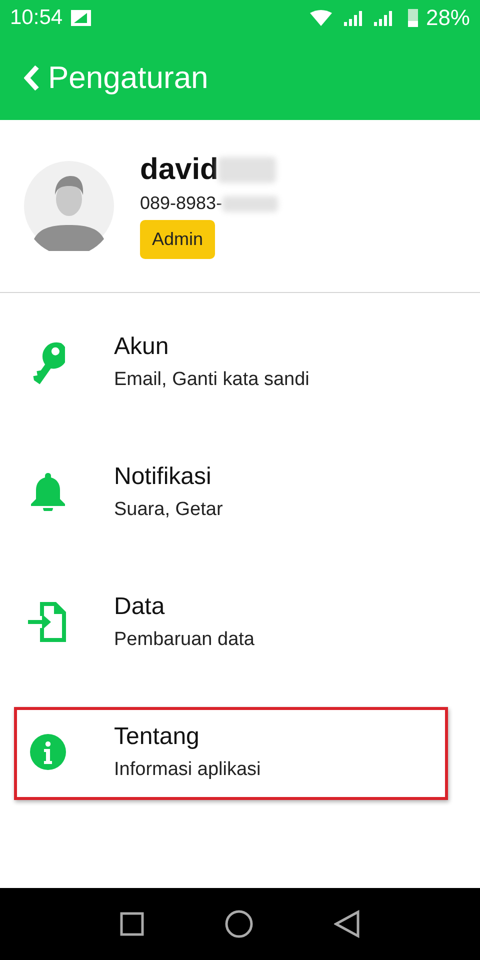 The width and height of the screenshot is (480, 960). I want to click on battery-icon, so click(413, 18).